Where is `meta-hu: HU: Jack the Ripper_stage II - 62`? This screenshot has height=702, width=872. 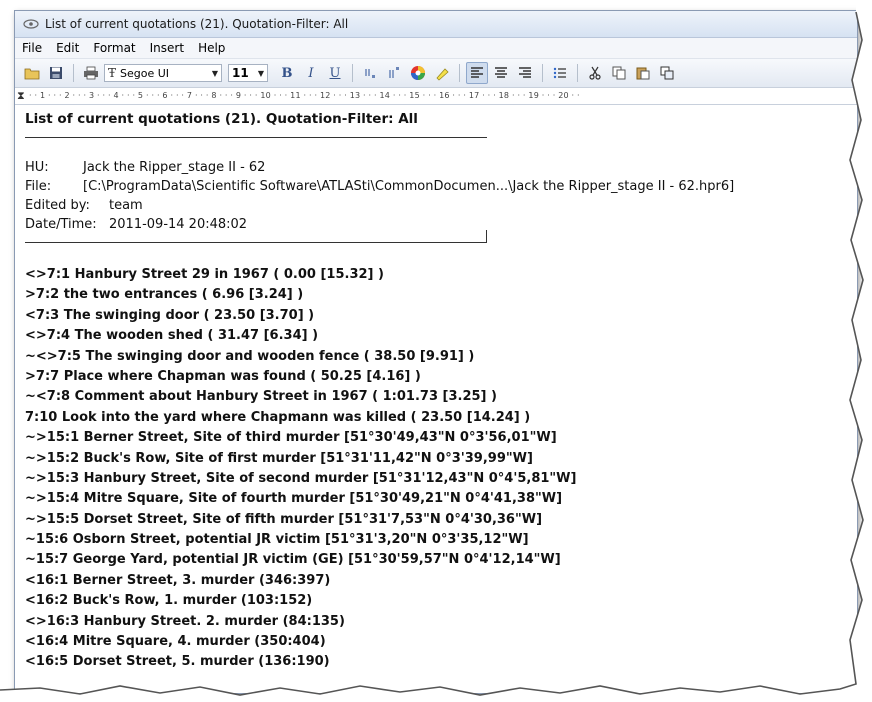
meta-hu: HU: Jack the Ripper_stage II - 62 is located at coordinates (441, 169).